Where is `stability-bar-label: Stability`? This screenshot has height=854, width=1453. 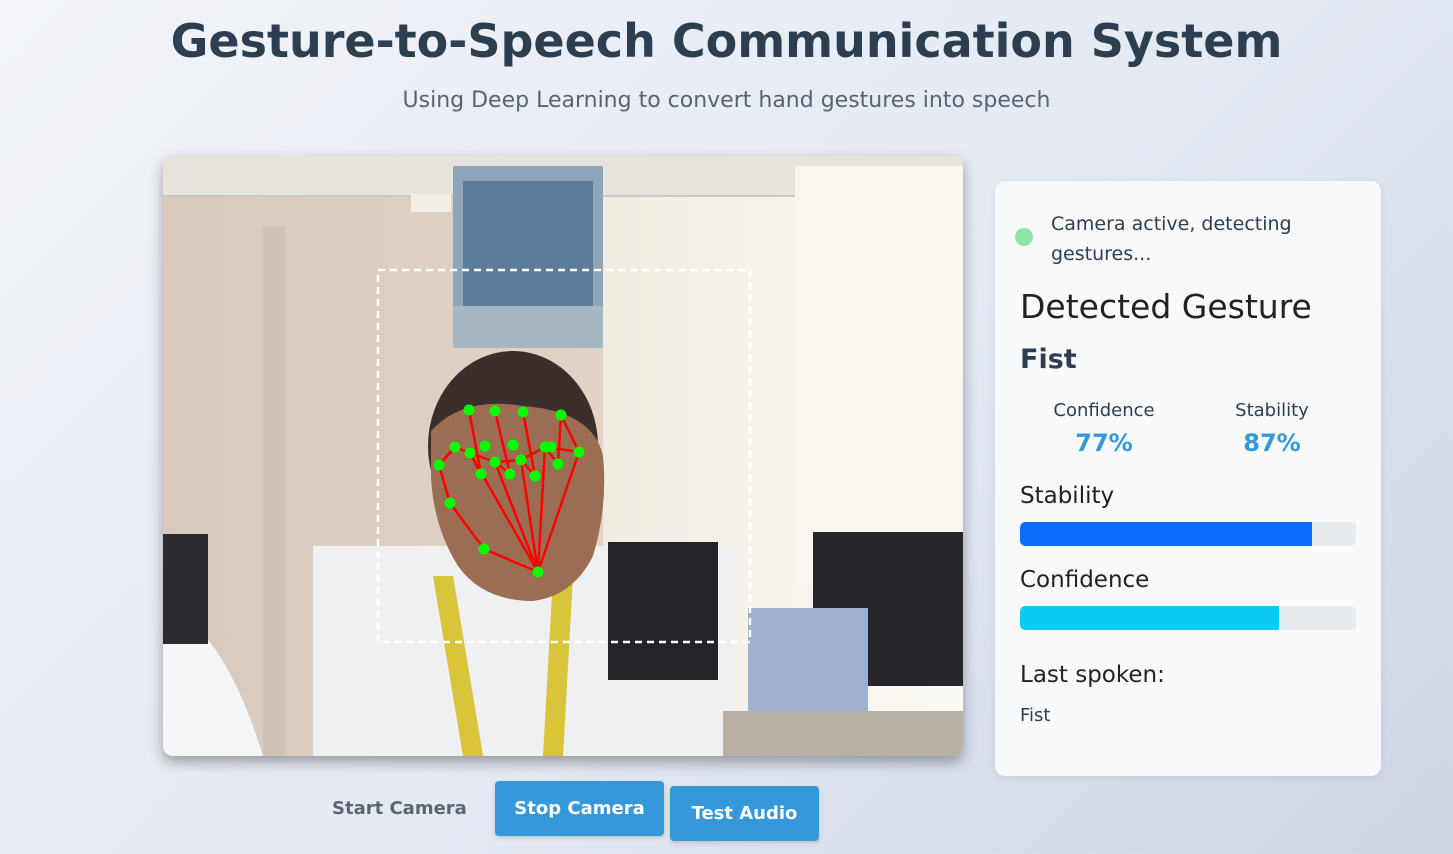
stability-bar-label: Stability is located at coordinates (1067, 496).